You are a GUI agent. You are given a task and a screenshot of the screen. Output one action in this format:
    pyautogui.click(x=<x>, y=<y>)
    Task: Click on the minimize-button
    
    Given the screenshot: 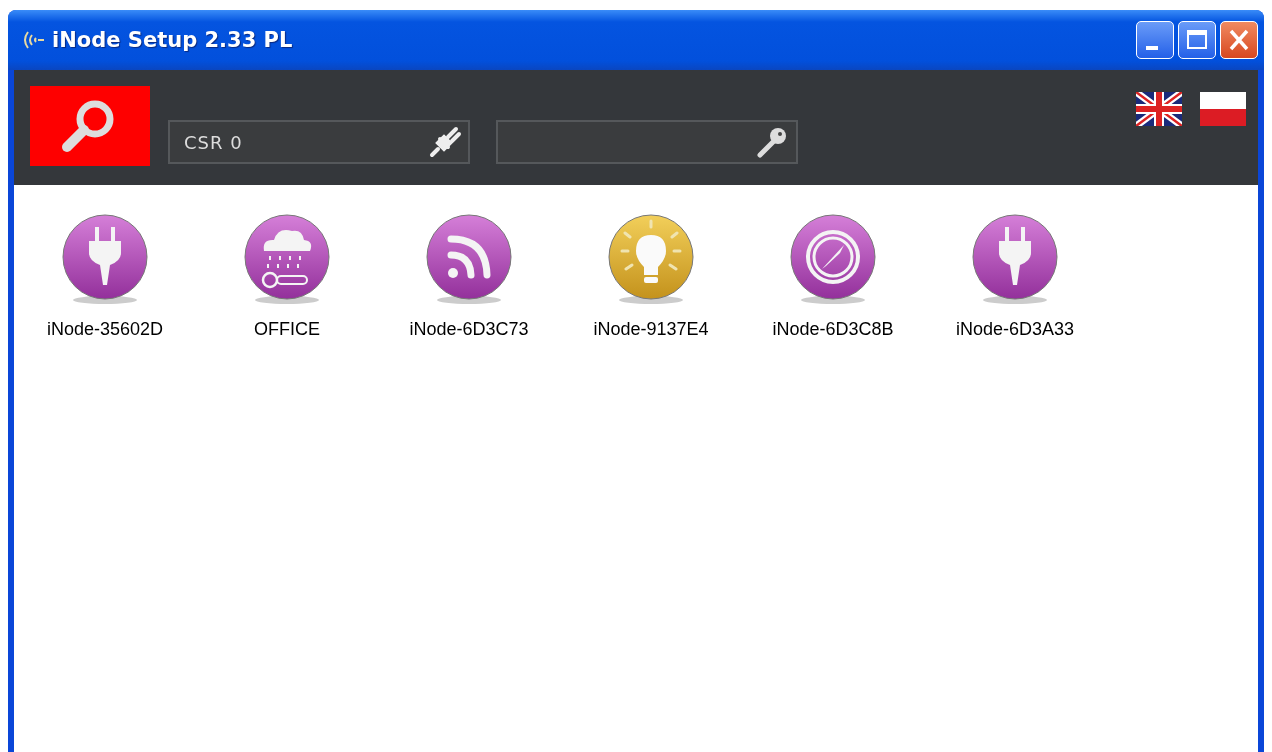 What is the action you would take?
    pyautogui.click(x=1155, y=40)
    